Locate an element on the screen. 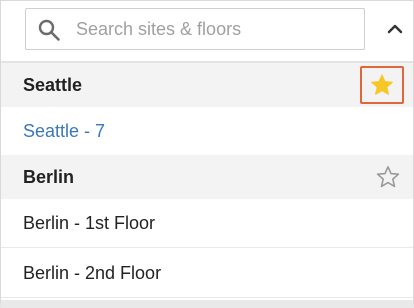 The height and width of the screenshot is (308, 414). collapse-button is located at coordinates (395, 29).